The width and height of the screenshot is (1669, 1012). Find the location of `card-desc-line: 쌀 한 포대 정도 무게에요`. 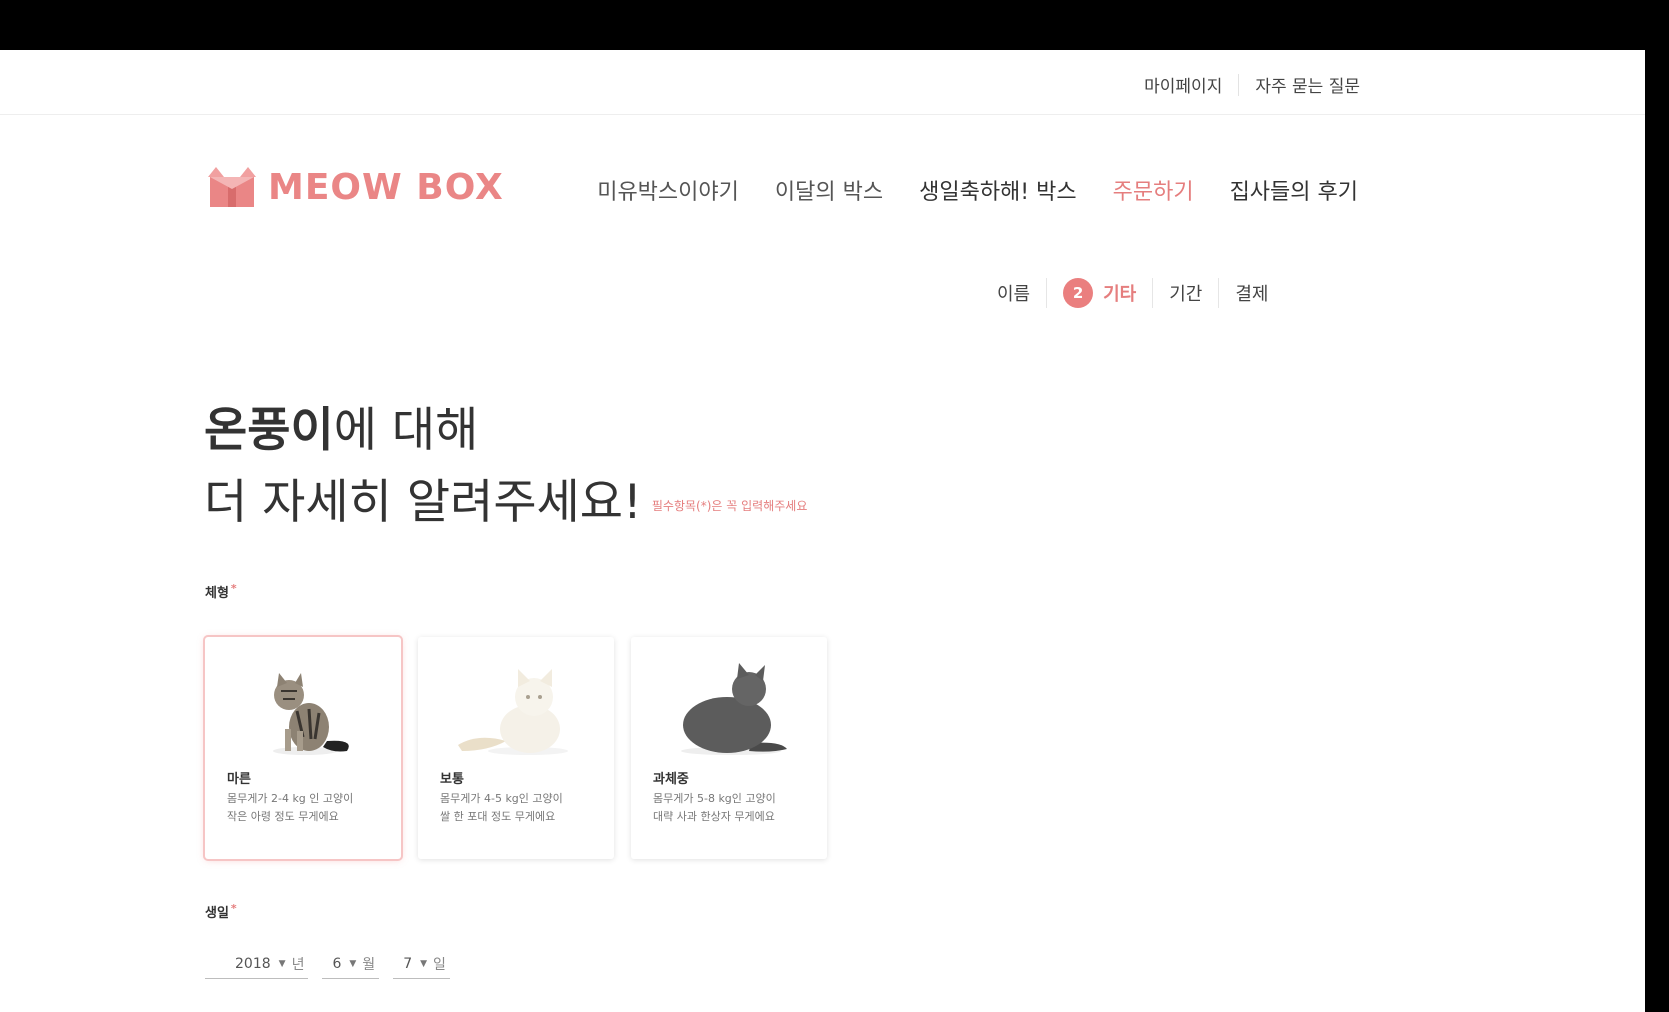

card-desc-line: 쌀 한 포대 정도 무게에요 is located at coordinates (498, 816).